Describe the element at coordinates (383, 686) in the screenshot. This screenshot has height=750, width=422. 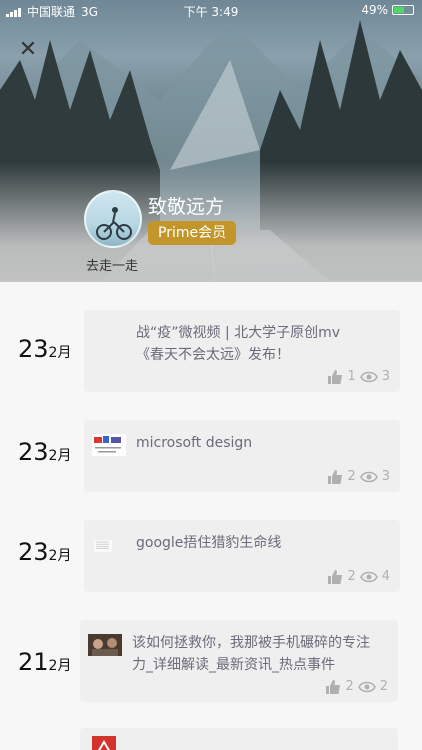
I see `view-count: 2` at that location.